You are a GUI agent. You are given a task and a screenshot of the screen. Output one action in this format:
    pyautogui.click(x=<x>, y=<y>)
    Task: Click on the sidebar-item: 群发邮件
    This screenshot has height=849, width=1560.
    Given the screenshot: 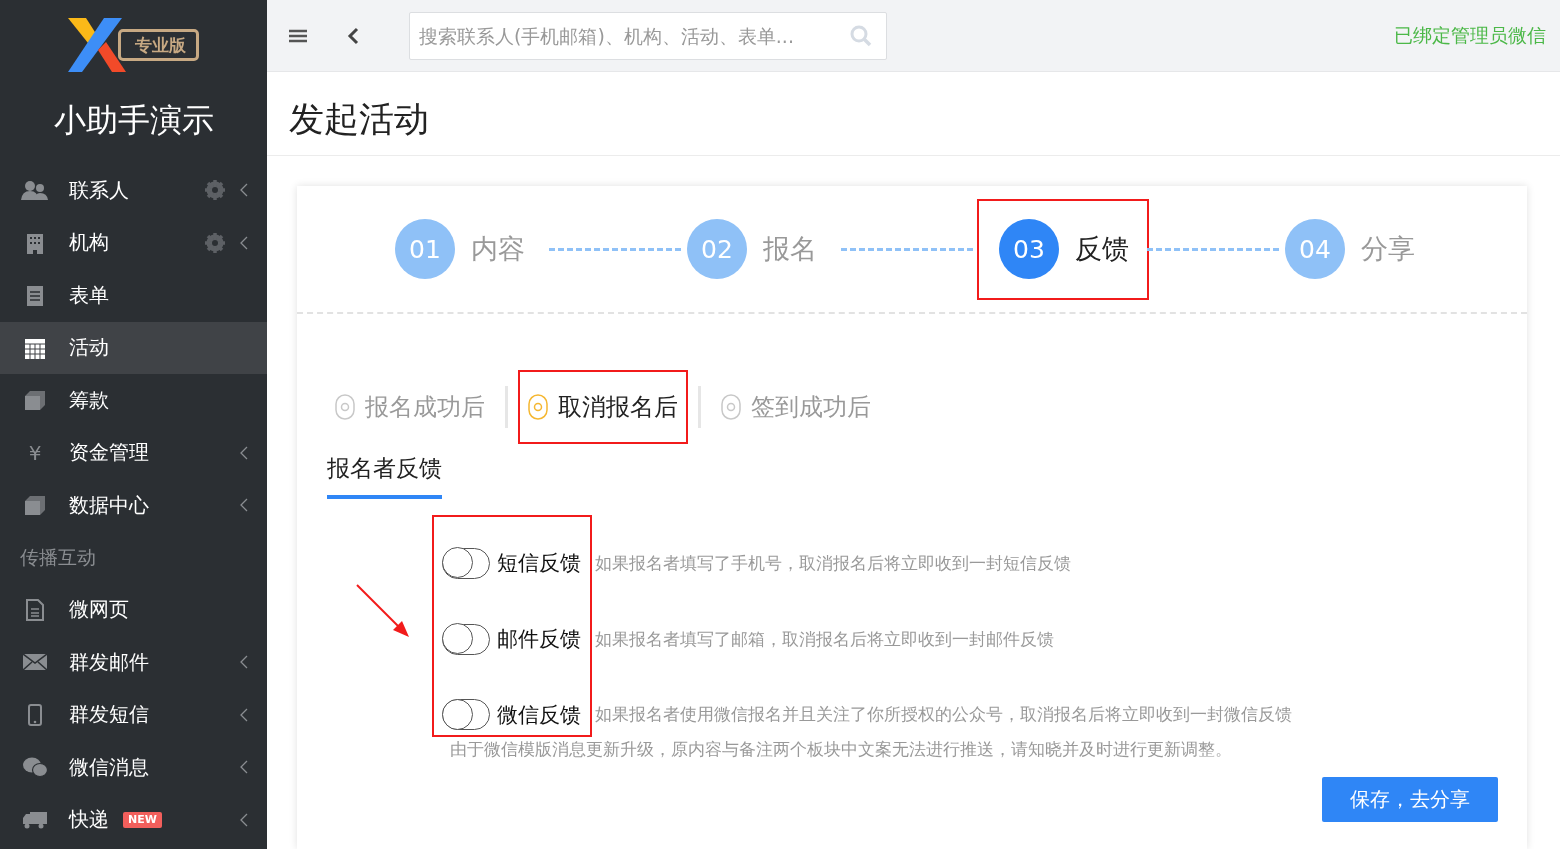 What is the action you would take?
    pyautogui.click(x=133, y=662)
    